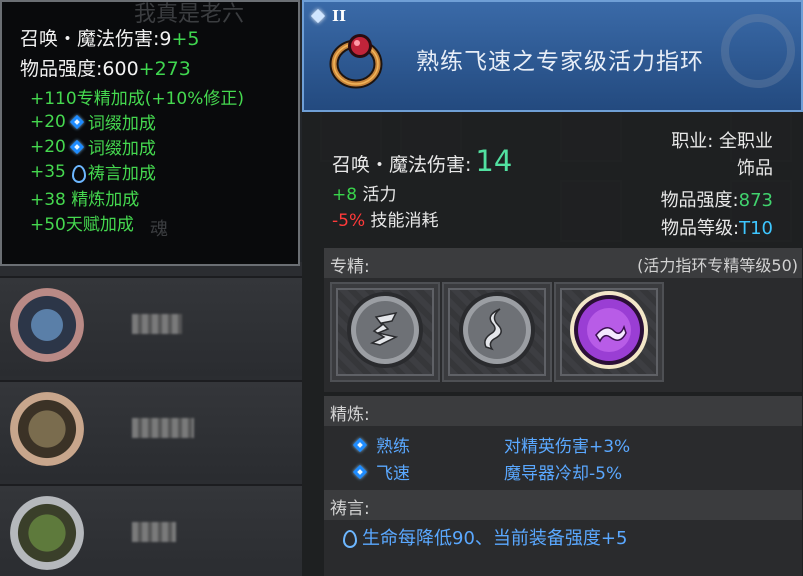 Image resolution: width=803 pixels, height=576 pixels. I want to click on refine-effect: 对精英伤害+3%, so click(567, 447).